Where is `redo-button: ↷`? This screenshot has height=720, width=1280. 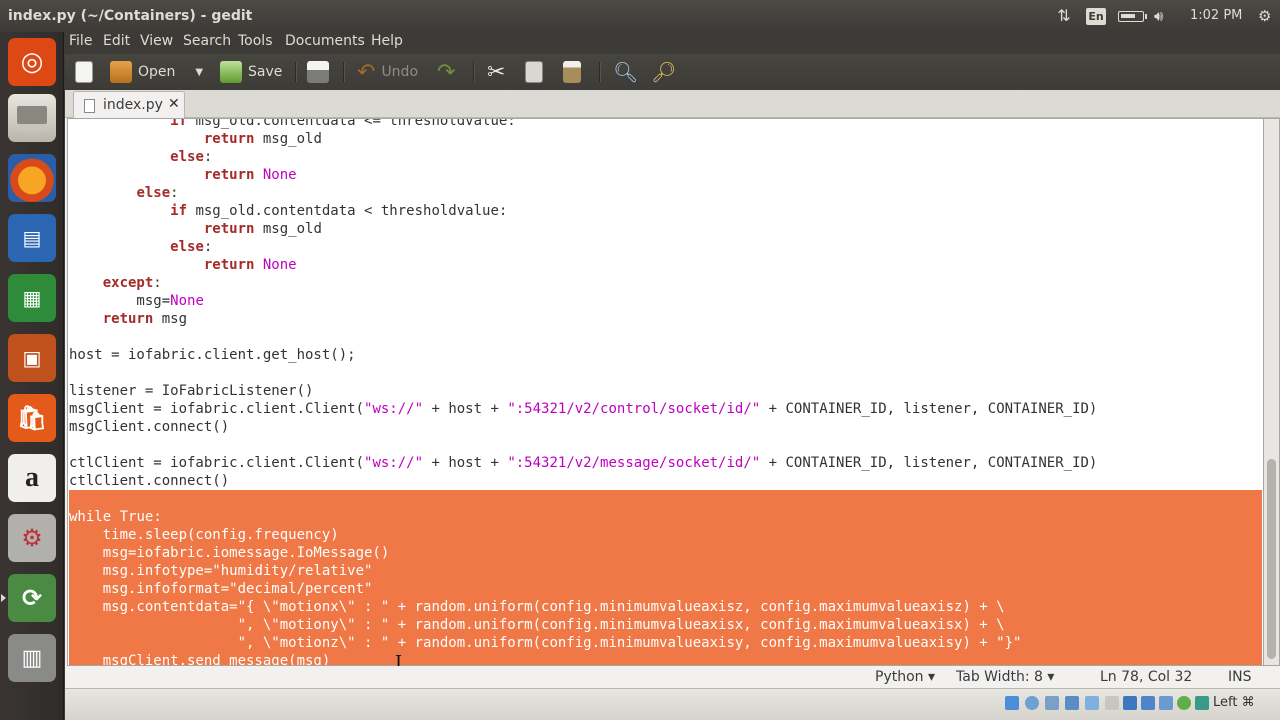
redo-button: ↷ is located at coordinates (446, 72).